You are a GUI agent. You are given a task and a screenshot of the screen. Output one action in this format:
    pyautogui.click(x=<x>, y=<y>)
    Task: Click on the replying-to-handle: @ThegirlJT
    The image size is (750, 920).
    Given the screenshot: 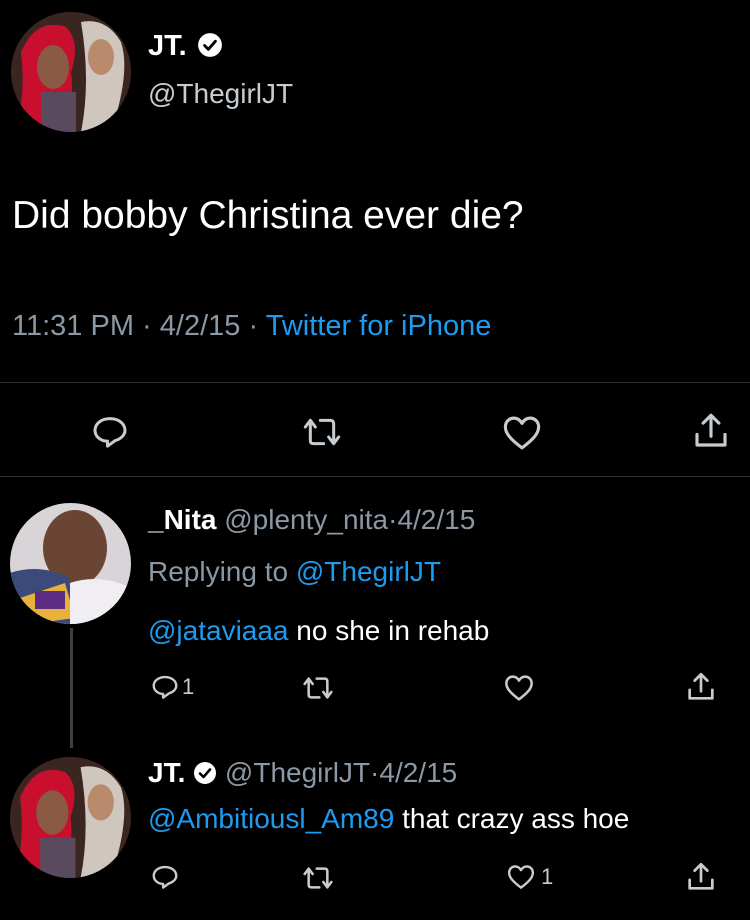 What is the action you would take?
    pyautogui.click(x=368, y=571)
    